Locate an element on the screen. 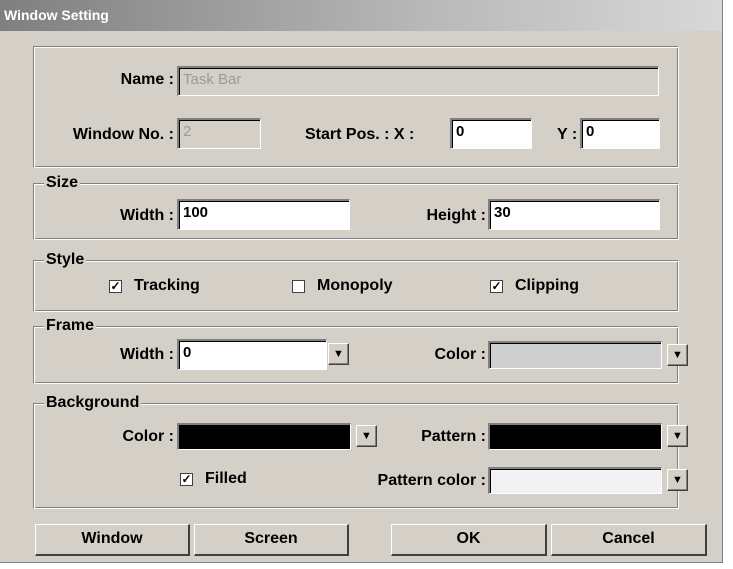  window-no-label: Window No. : is located at coordinates (123, 134).